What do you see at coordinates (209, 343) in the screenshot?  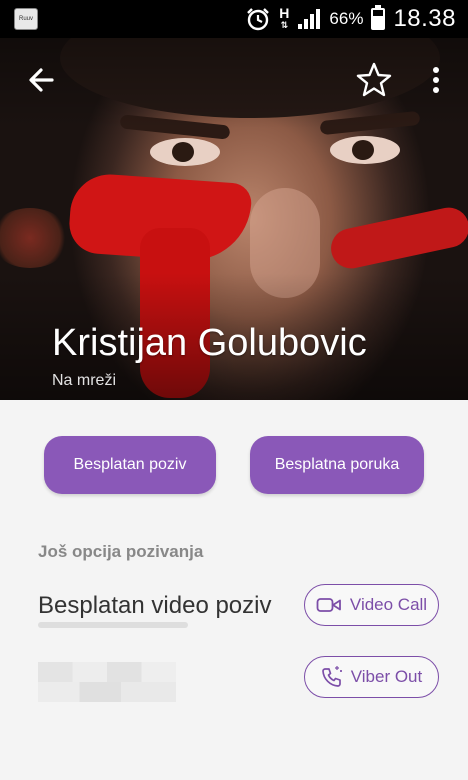 I see `contact-name: Kristijan Golubovic` at bounding box center [209, 343].